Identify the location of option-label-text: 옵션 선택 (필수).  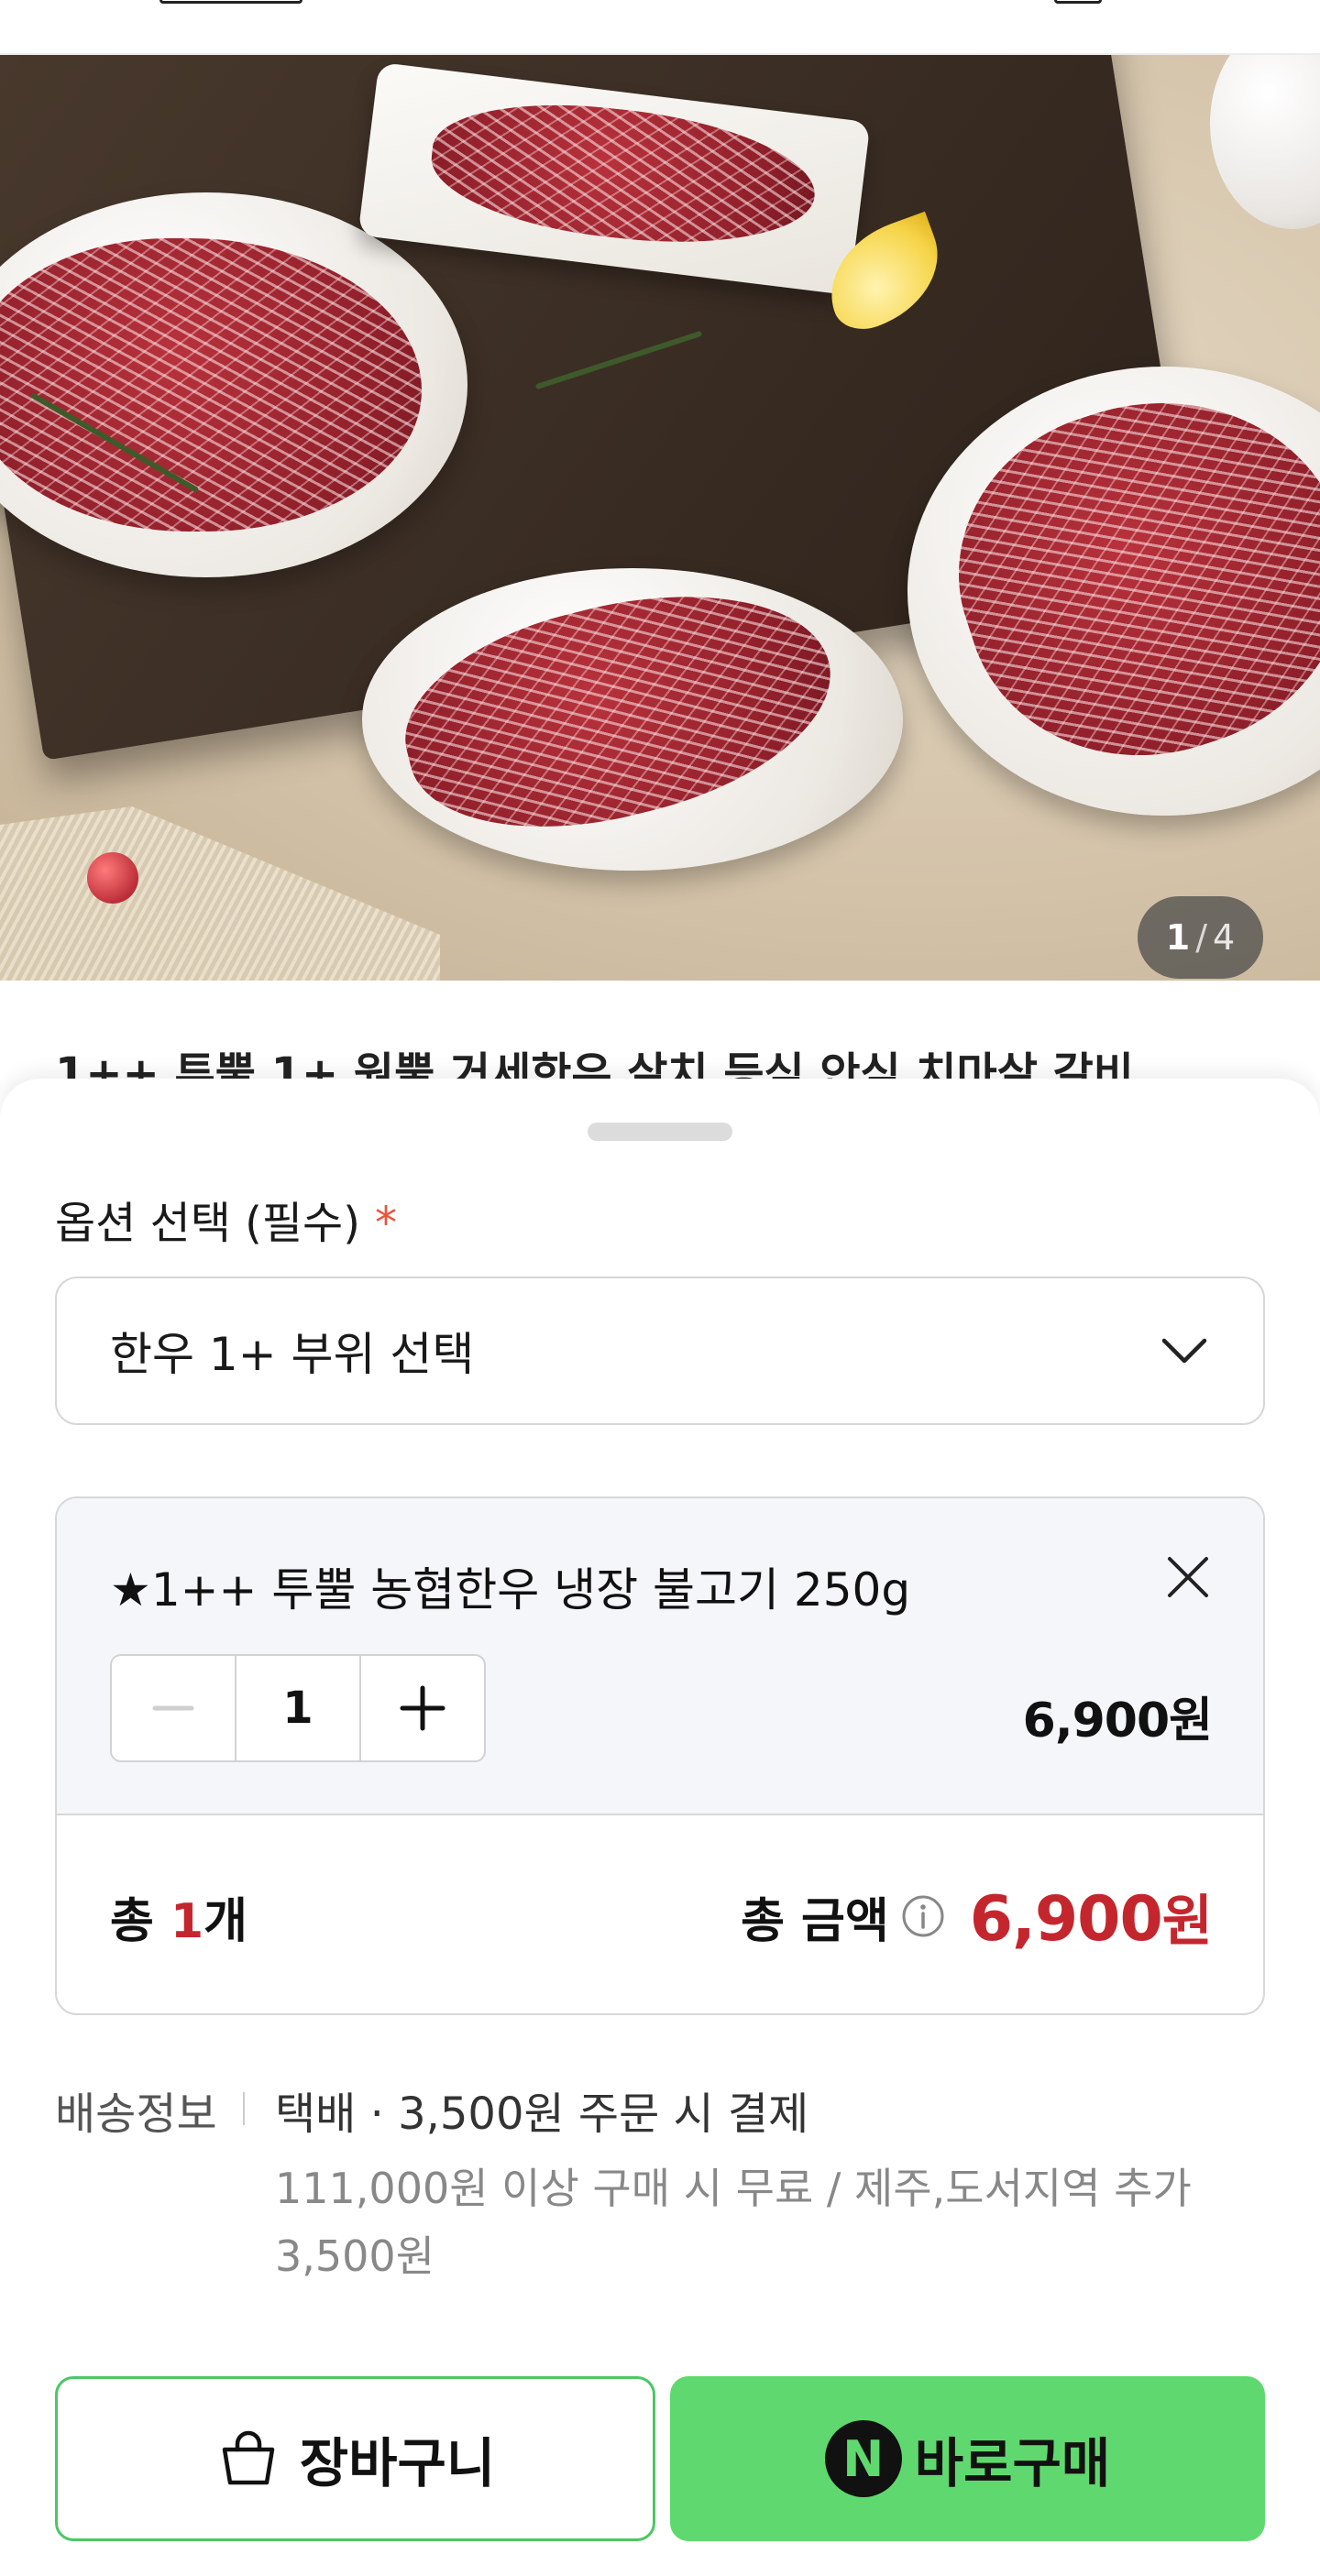
(207, 1223).